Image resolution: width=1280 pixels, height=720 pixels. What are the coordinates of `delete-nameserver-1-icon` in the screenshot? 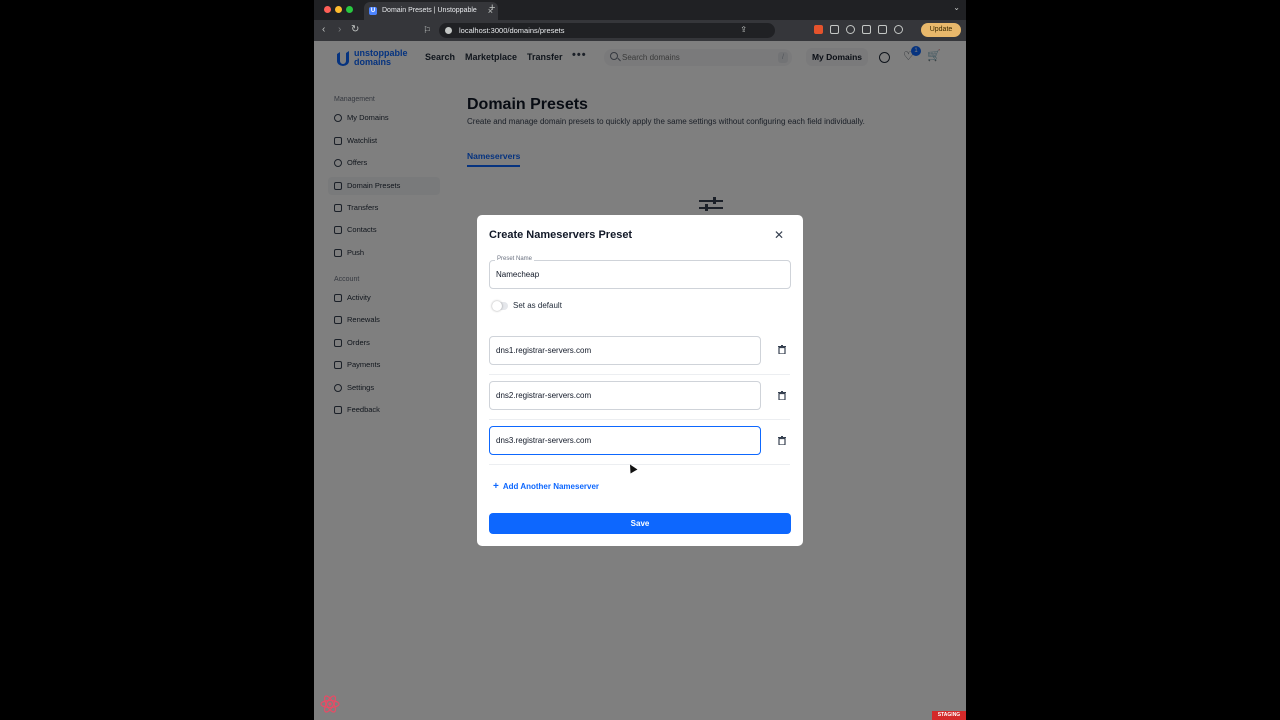 It's located at (782, 349).